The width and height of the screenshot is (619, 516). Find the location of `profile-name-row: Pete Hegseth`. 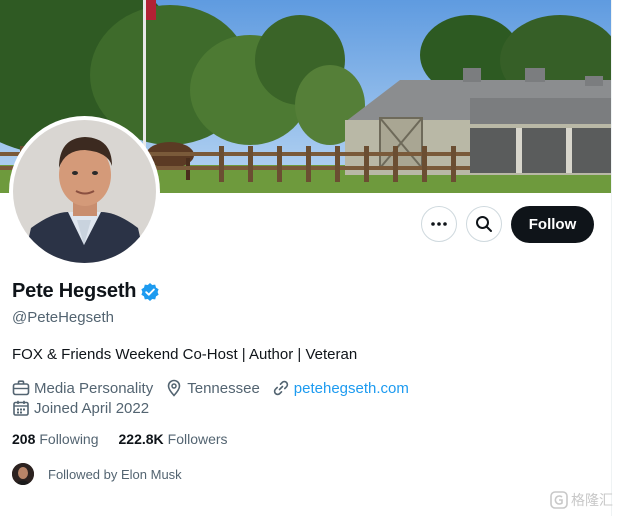

profile-name-row: Pete Hegseth is located at coordinates (86, 291).